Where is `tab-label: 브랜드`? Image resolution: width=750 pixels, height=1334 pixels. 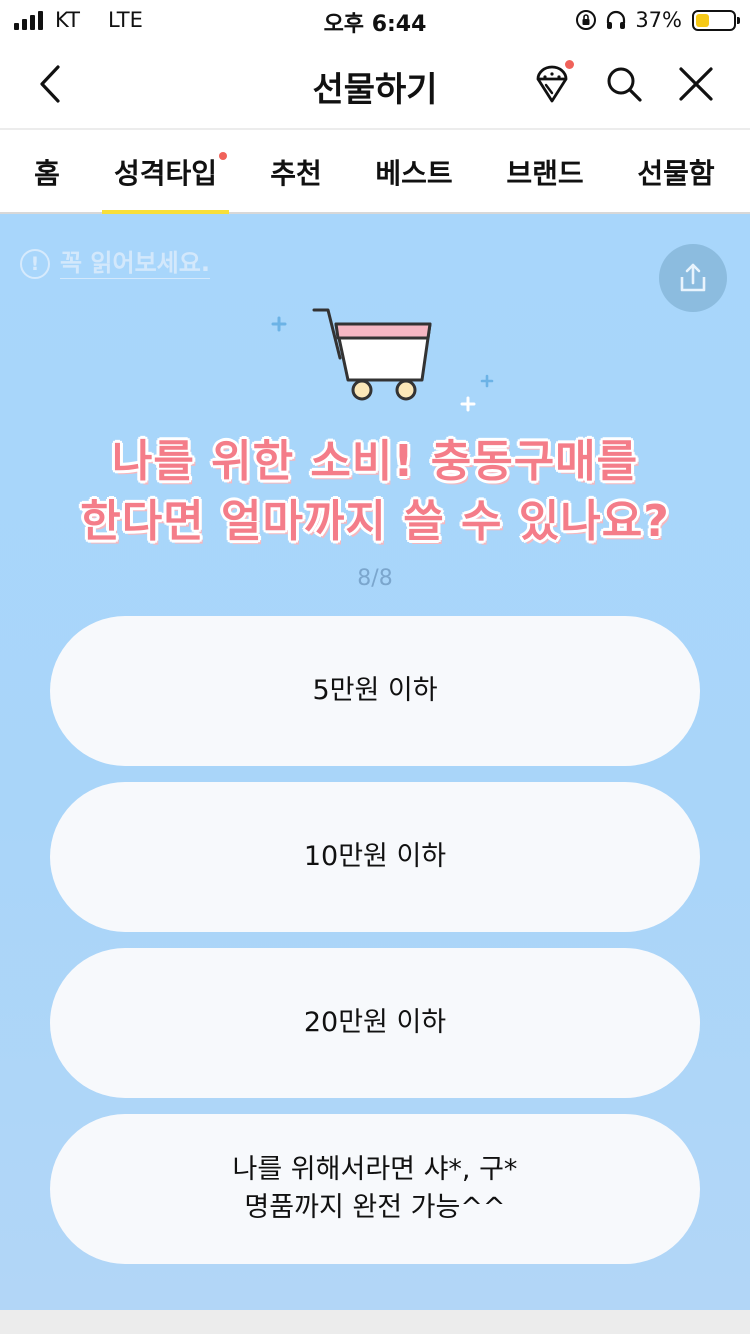 tab-label: 브랜드 is located at coordinates (545, 173).